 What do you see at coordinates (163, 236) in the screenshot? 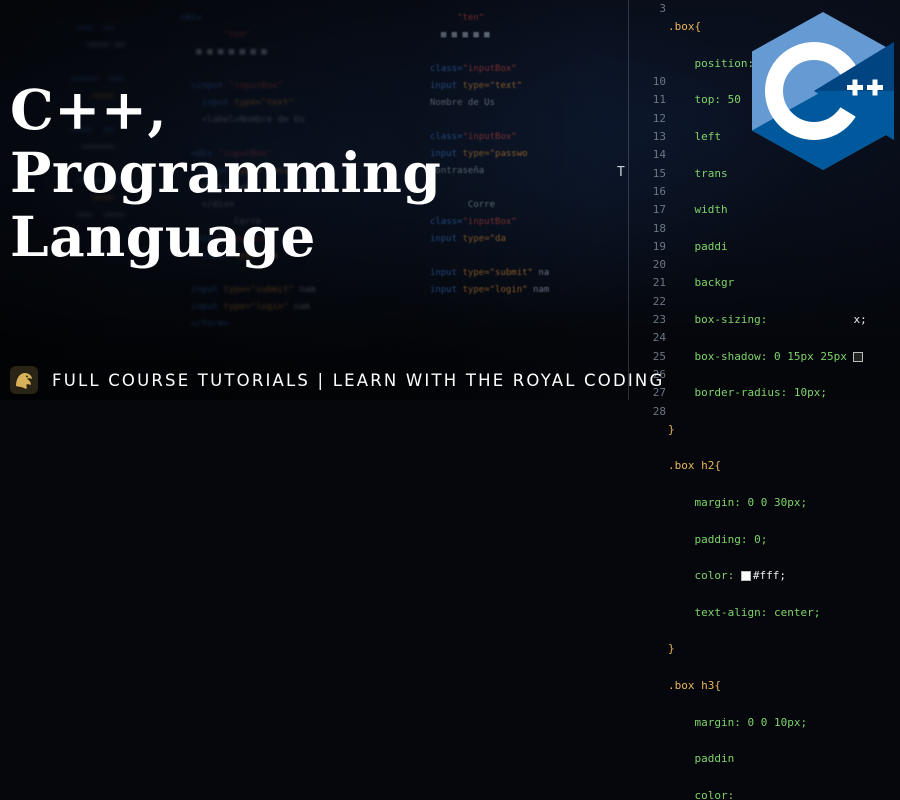
I see `title-line-3: Language` at bounding box center [163, 236].